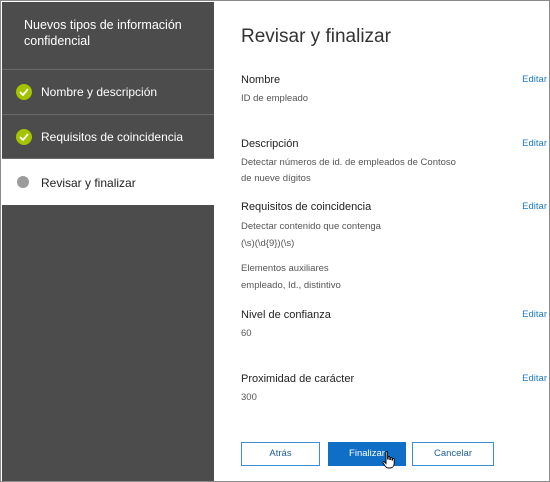 Image resolution: width=550 pixels, height=482 pixels. Describe the element at coordinates (306, 207) in the screenshot. I see `section-heading: Requisitos de coincidencia` at that location.